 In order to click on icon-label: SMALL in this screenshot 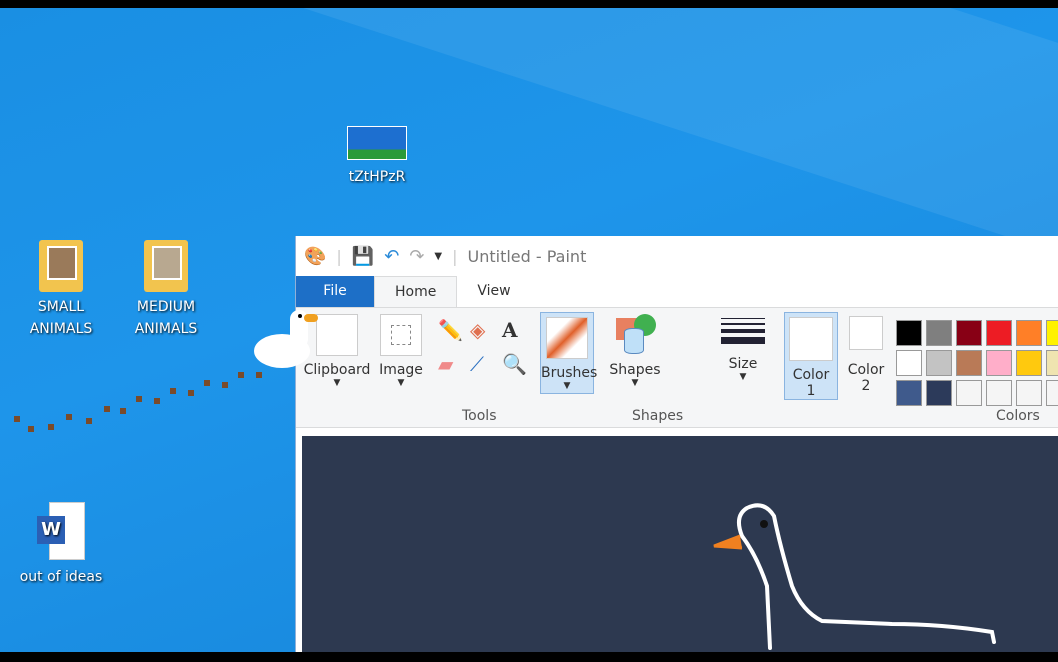, I will do `click(61, 307)`.